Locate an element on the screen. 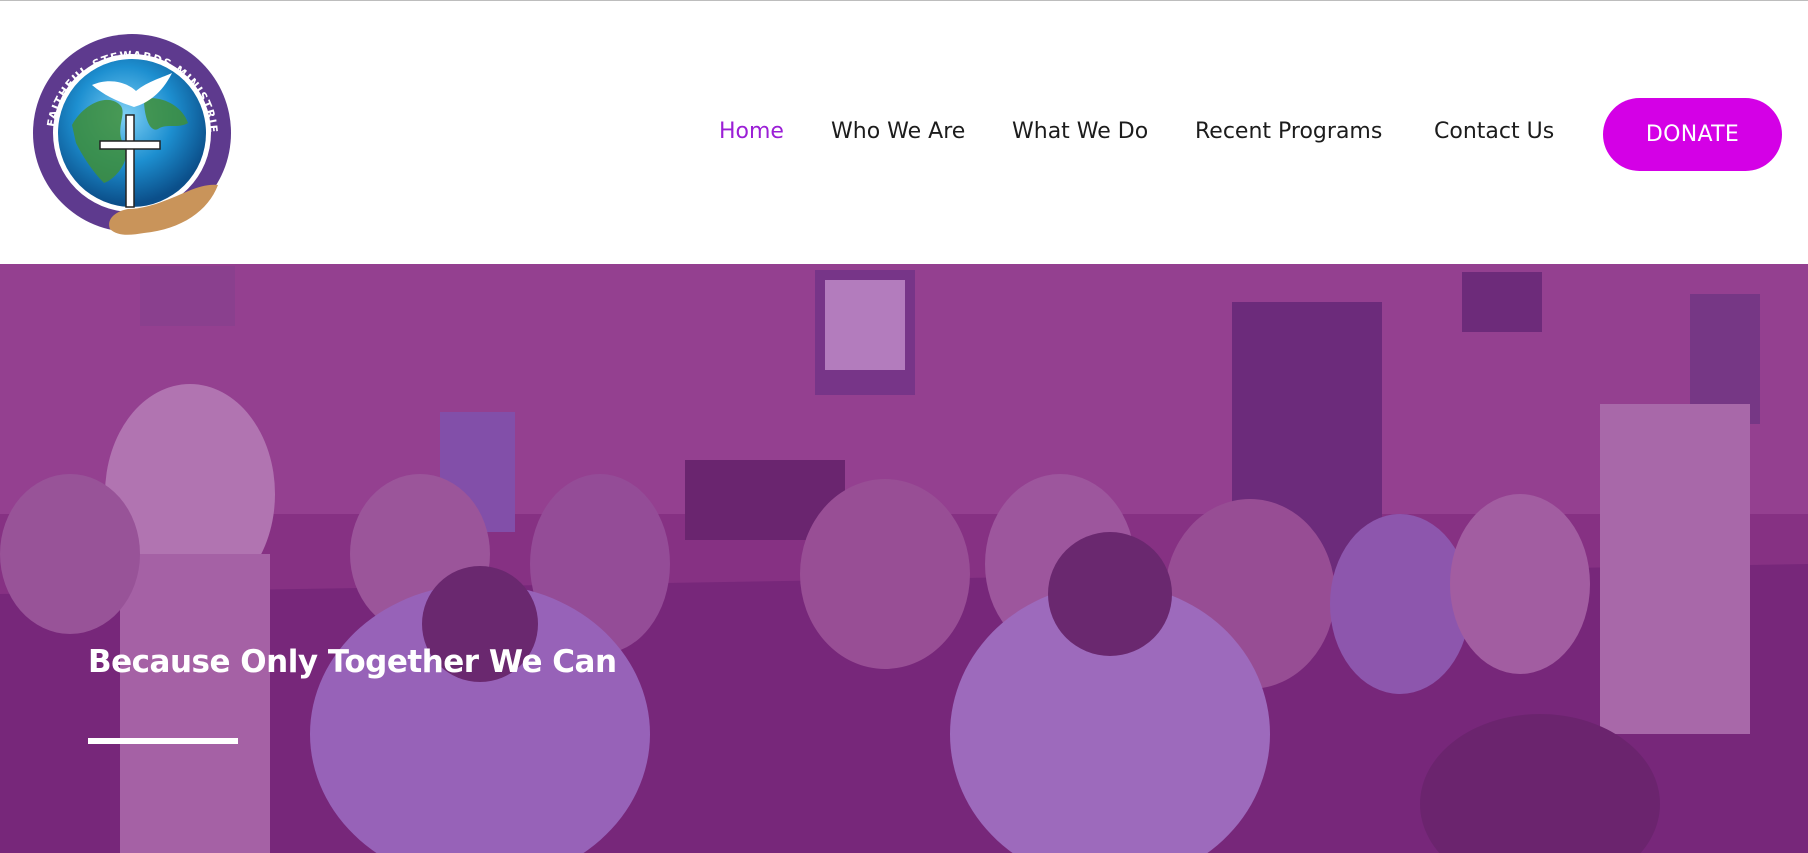 The height and width of the screenshot is (853, 1808). nav-item-recent-programs: Recent Programs is located at coordinates (1288, 132).